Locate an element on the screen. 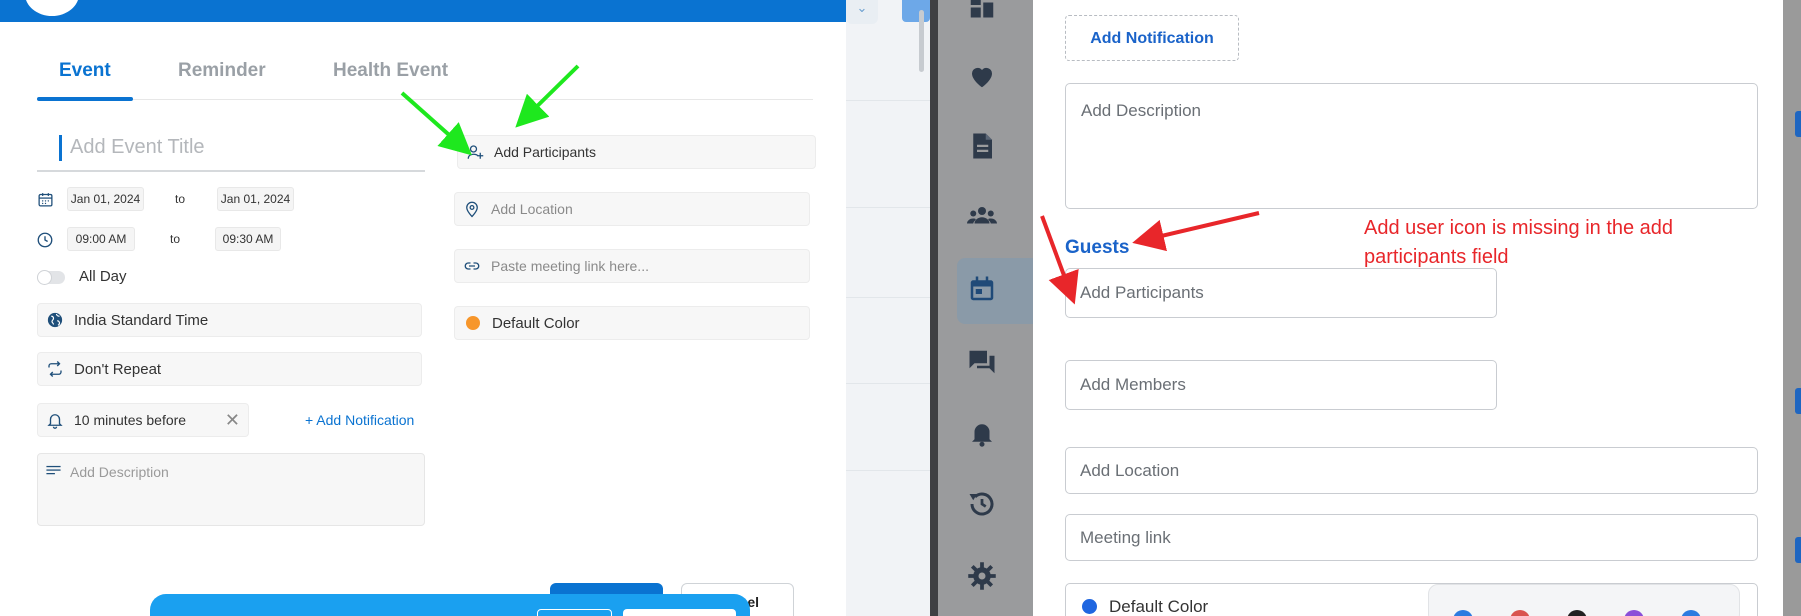 The image size is (1801, 616). end-time-field: 09:30 AM is located at coordinates (248, 239).